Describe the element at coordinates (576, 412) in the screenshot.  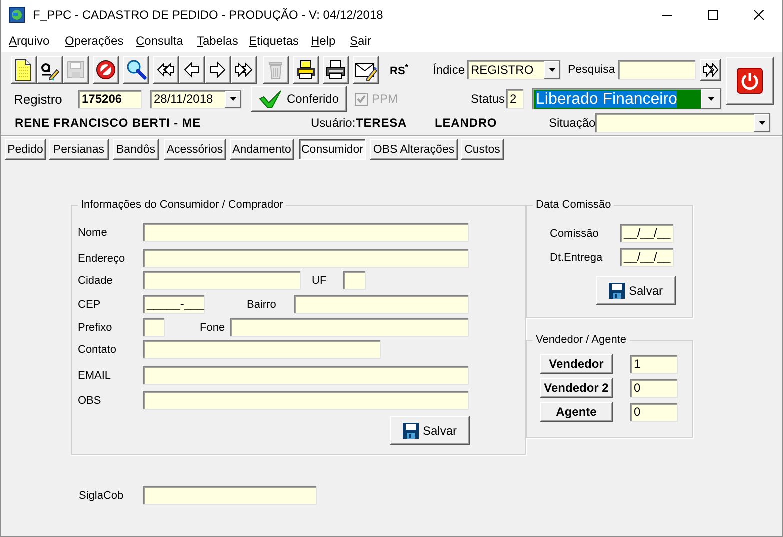
I see `agent-button: Agente` at that location.